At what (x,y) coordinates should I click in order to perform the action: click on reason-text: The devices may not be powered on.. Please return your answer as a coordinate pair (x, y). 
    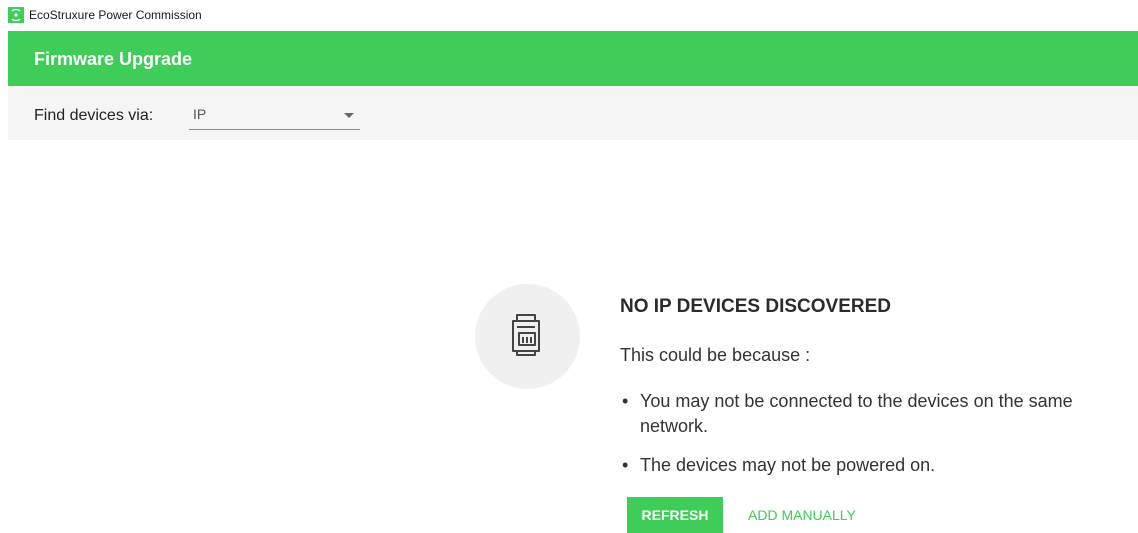
    Looking at the image, I should click on (788, 465).